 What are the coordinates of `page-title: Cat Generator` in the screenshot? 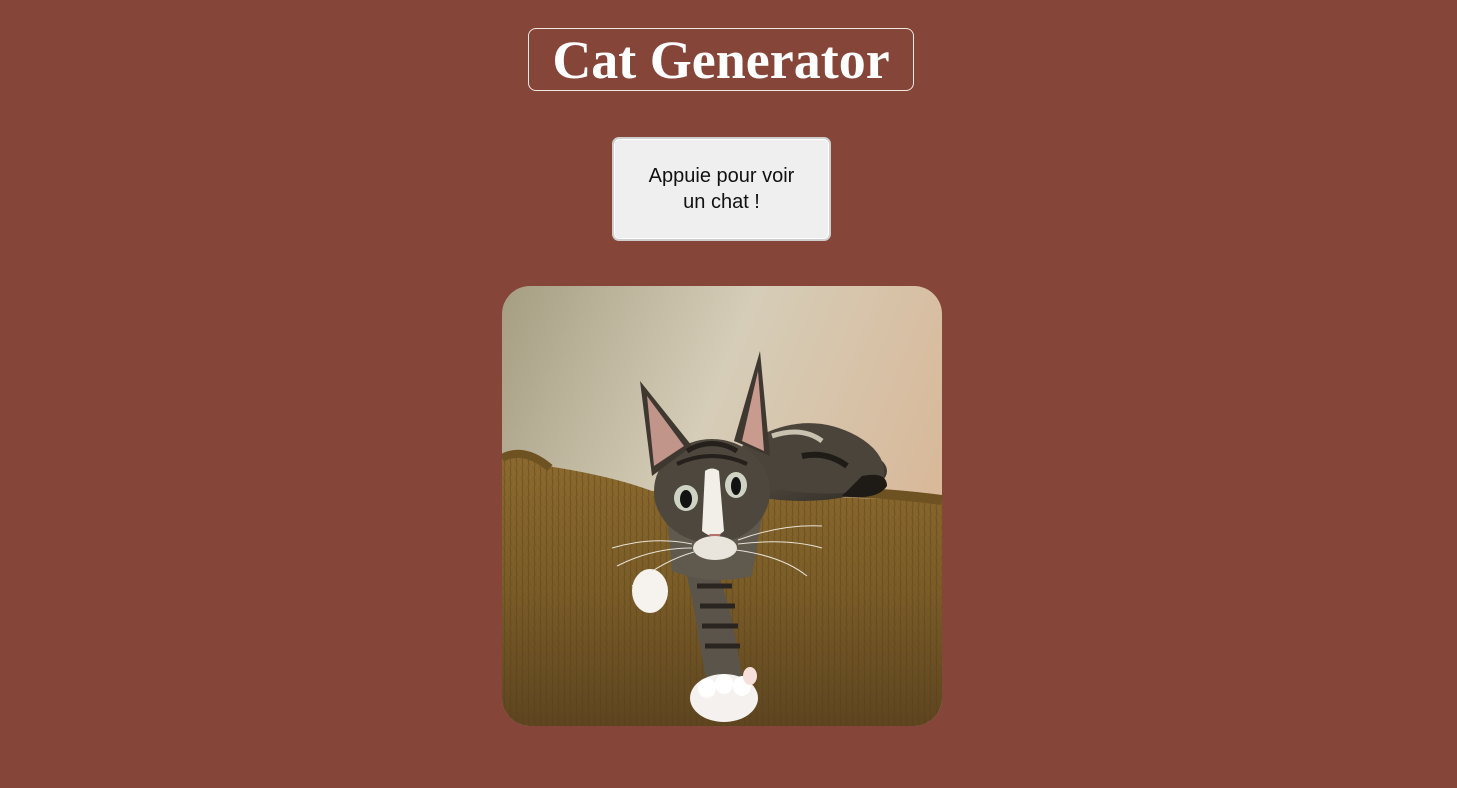 It's located at (721, 59).